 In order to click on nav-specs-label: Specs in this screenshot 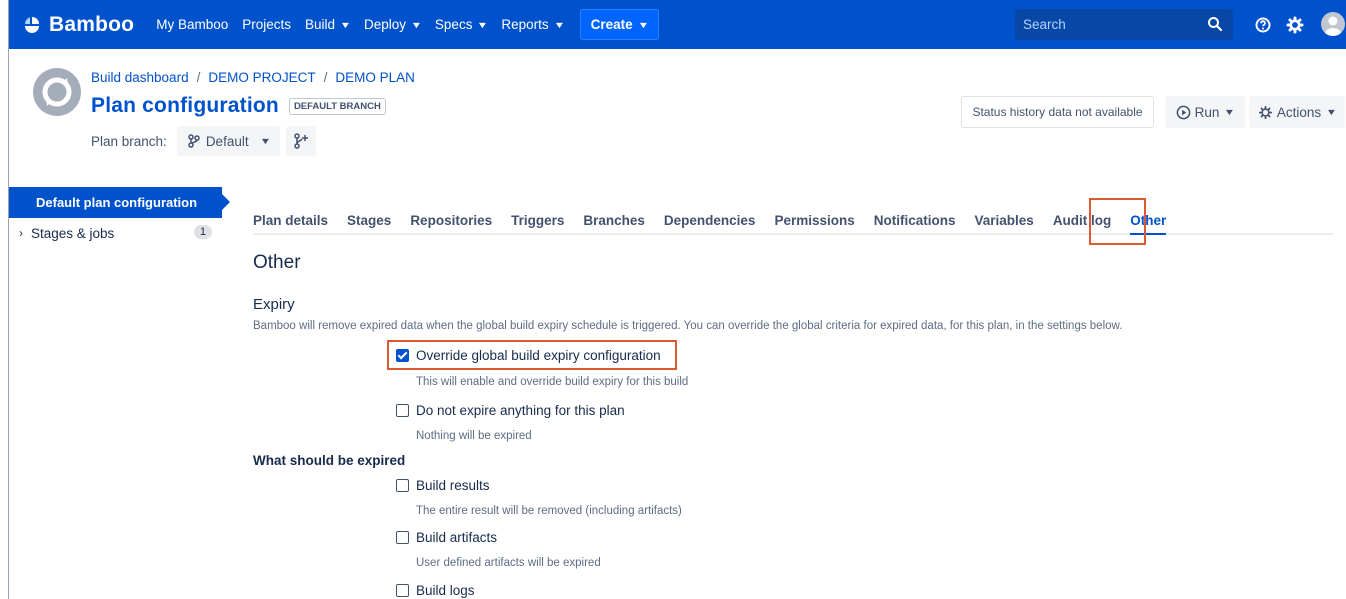, I will do `click(453, 24)`.